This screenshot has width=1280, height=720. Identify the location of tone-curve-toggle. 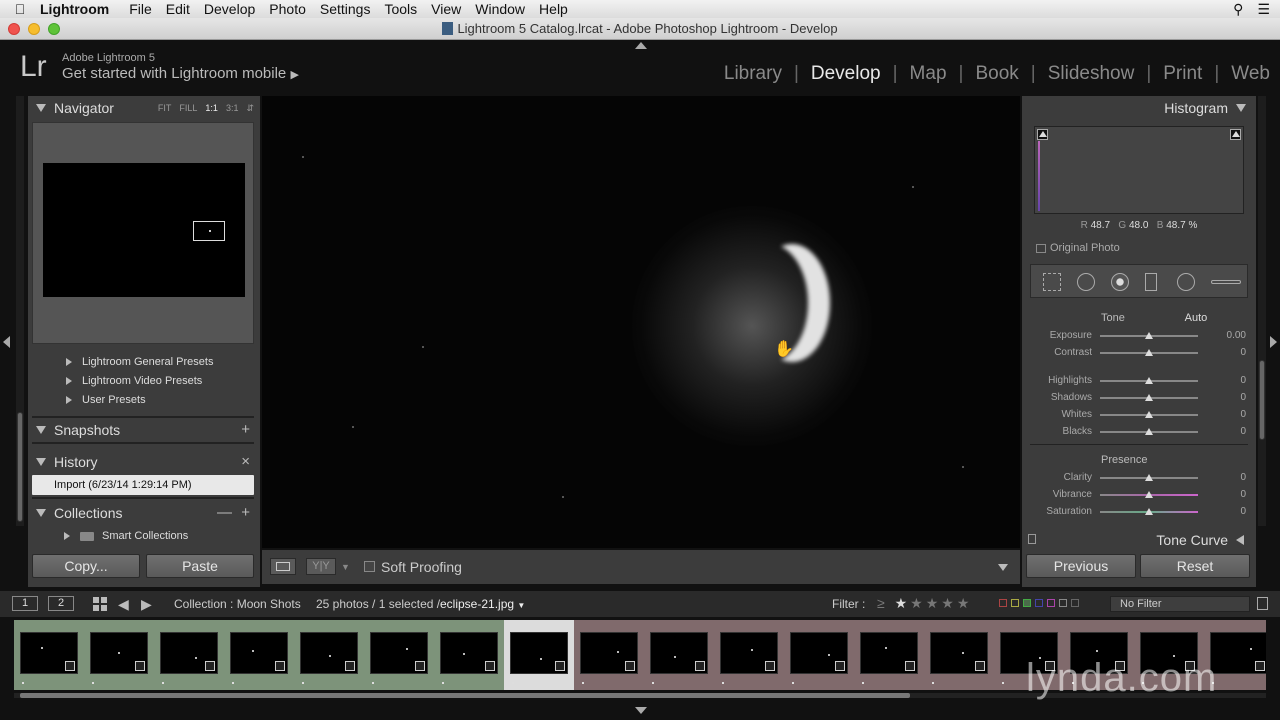
(1032, 539).